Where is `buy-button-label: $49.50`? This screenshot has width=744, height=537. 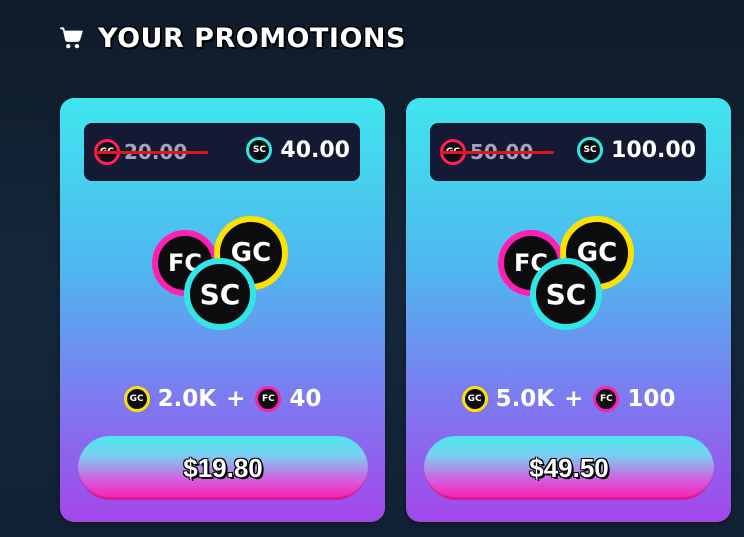 buy-button-label: $49.50 is located at coordinates (569, 467).